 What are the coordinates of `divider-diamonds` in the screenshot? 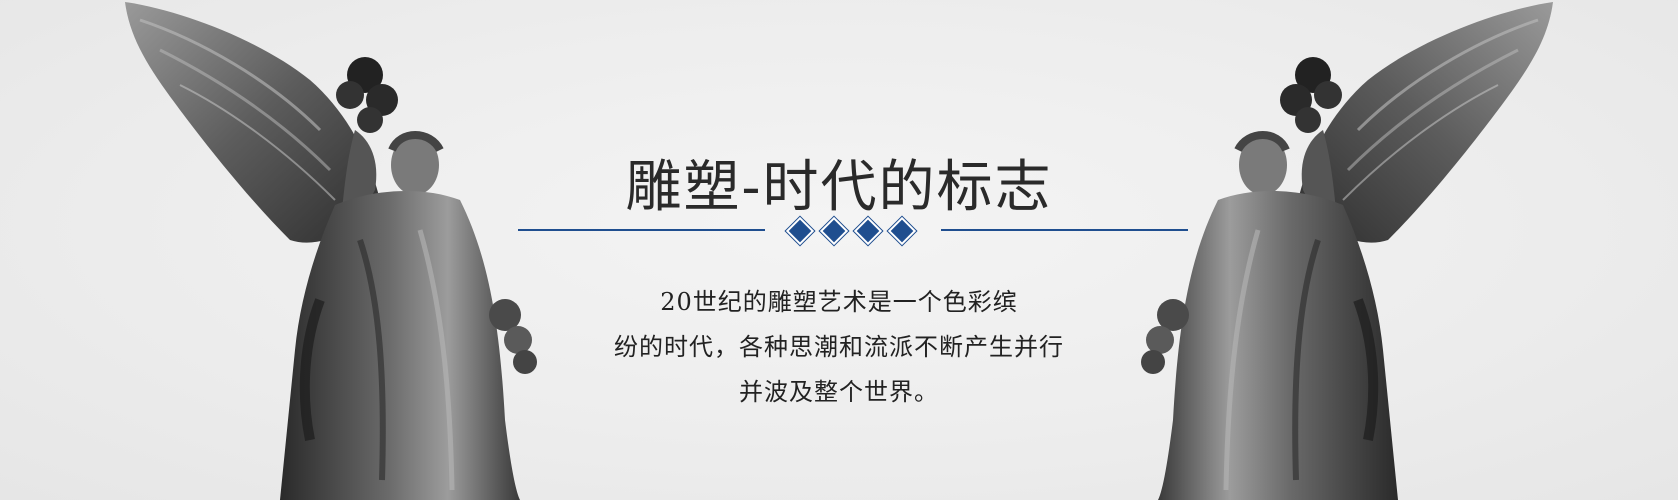 It's located at (855, 231).